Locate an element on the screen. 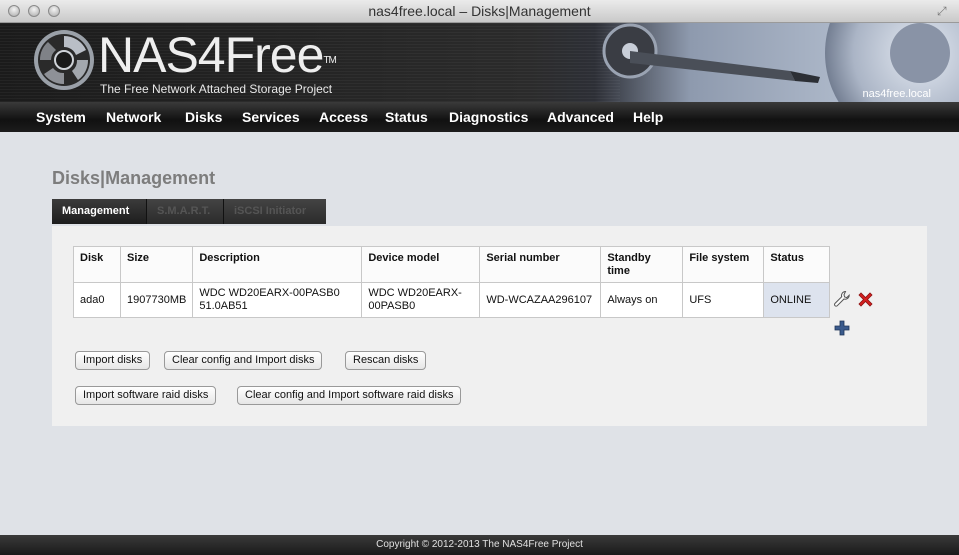 This screenshot has height=555, width=959. window-titlebar: nas4free.local – Disks|Management ⤢ is located at coordinates (479, 11).